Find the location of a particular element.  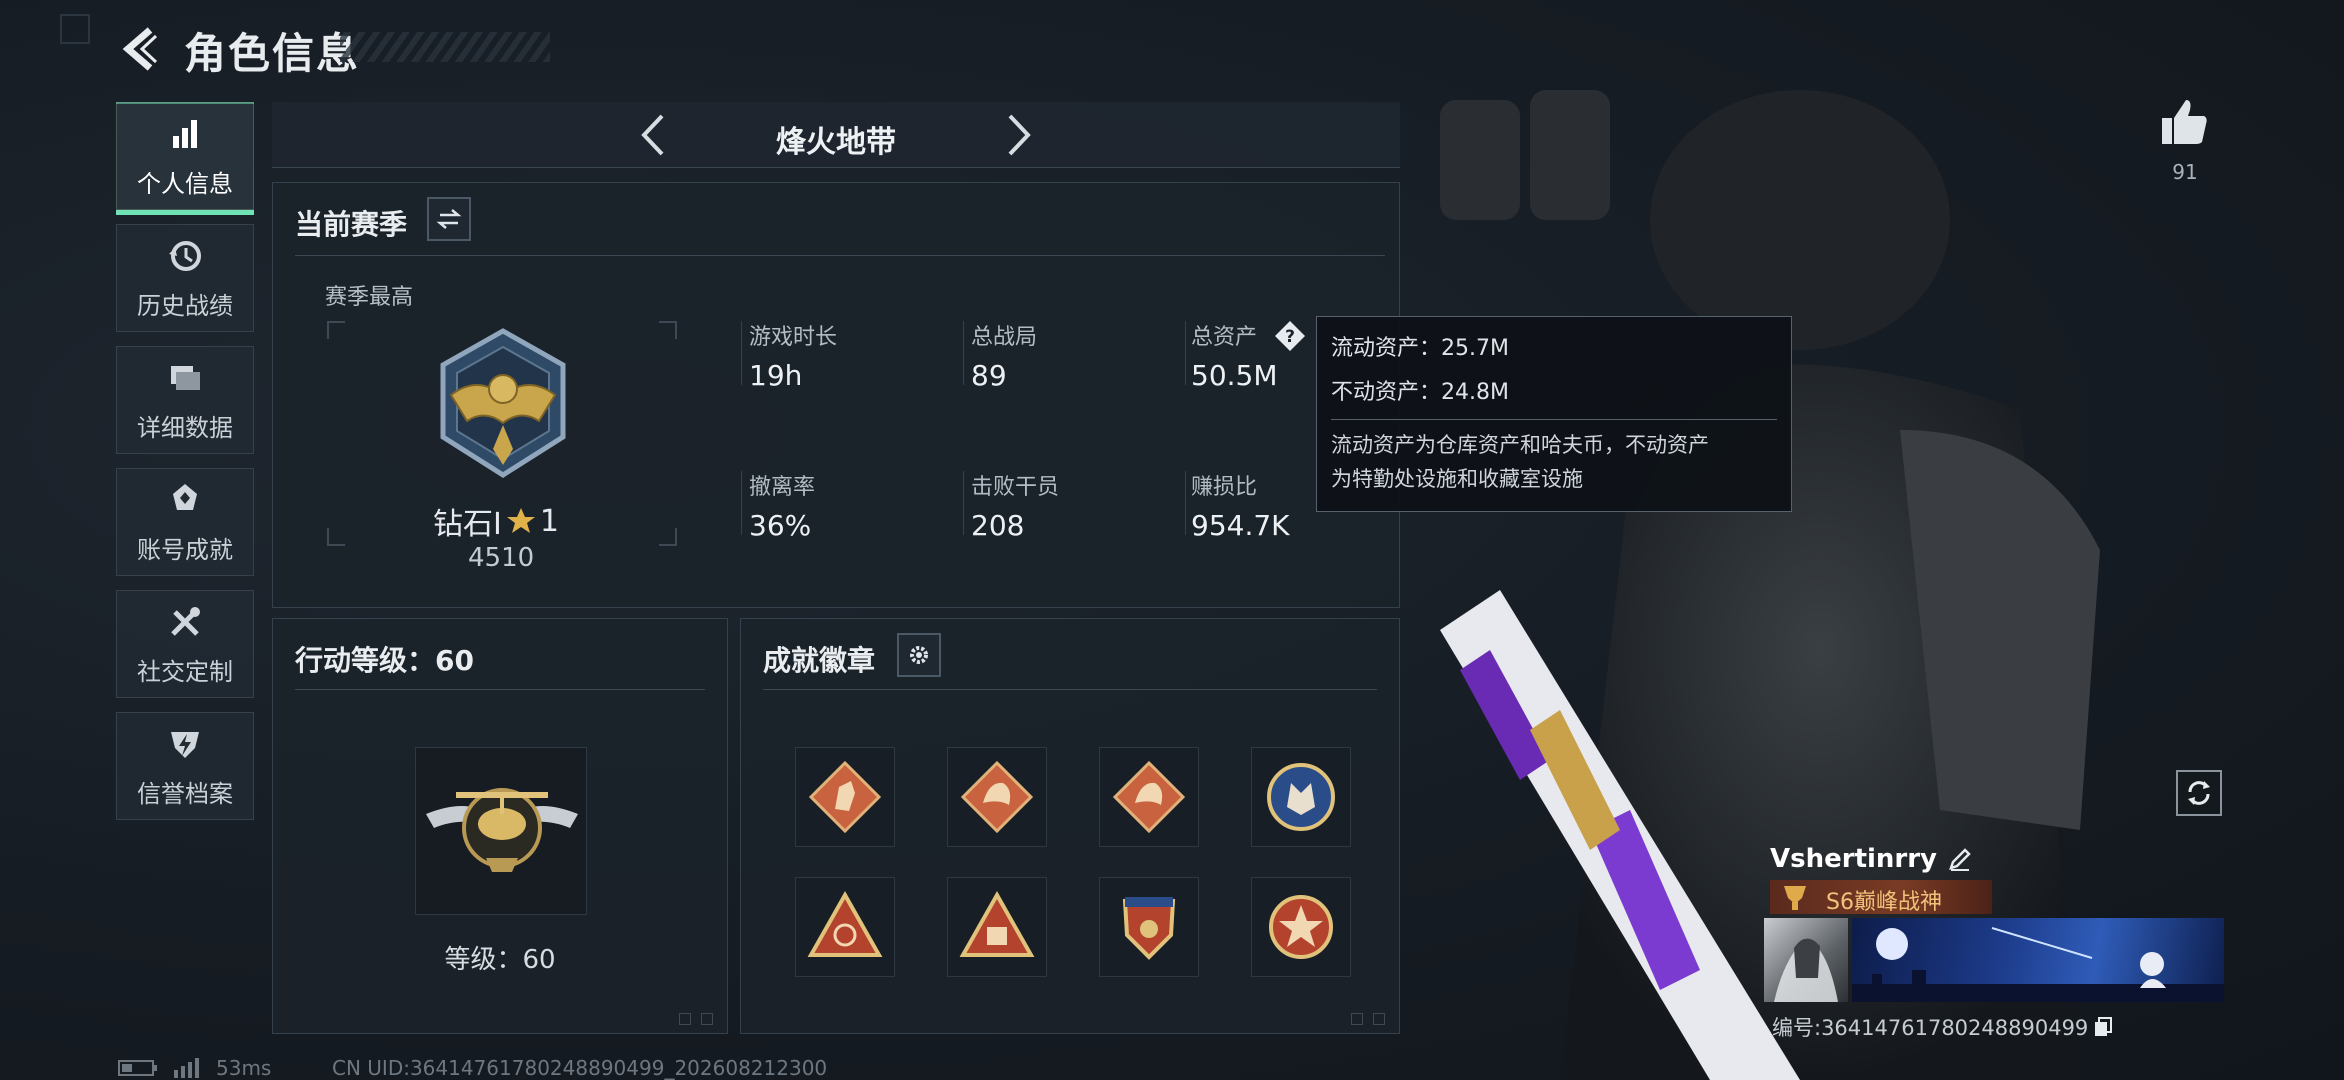

nav-item-credit-record: 信誉档案 is located at coordinates (185, 766).